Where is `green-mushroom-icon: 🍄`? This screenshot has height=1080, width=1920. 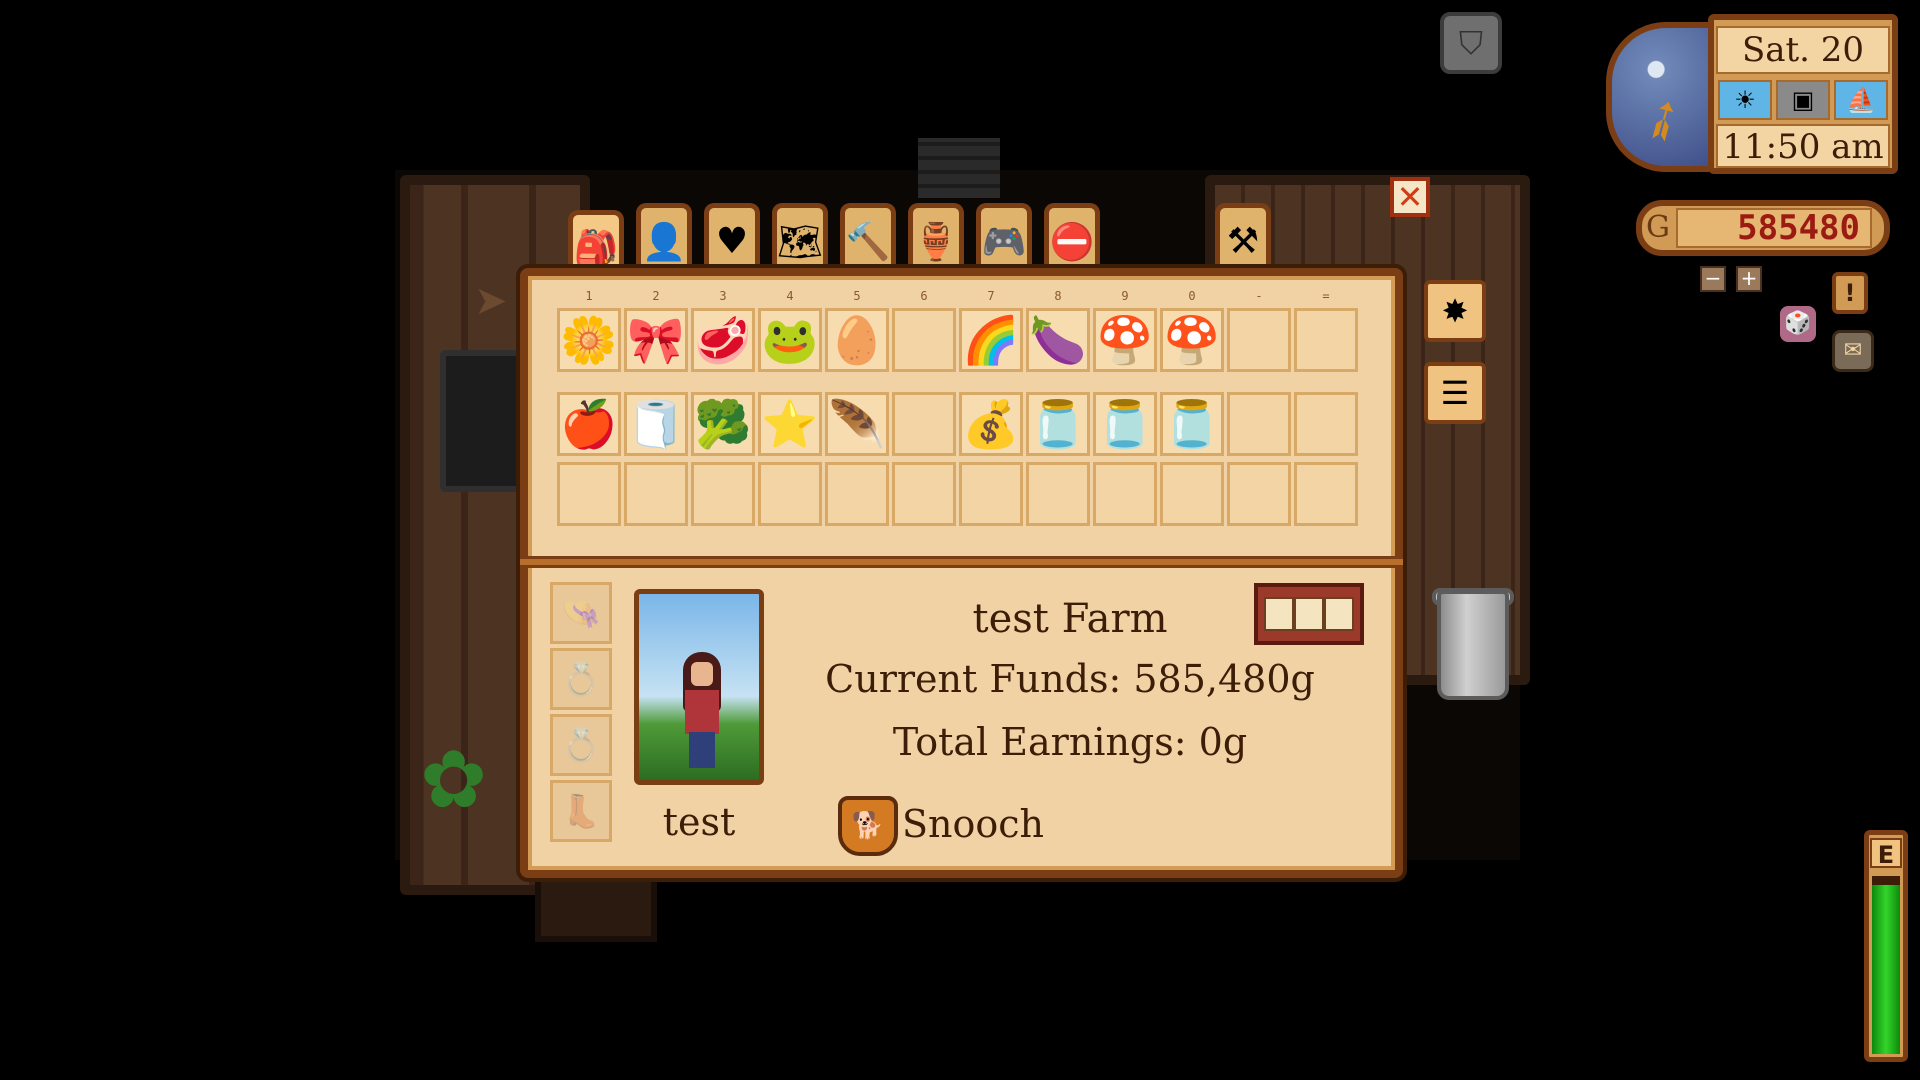 green-mushroom-icon: 🍄 is located at coordinates (1192, 340).